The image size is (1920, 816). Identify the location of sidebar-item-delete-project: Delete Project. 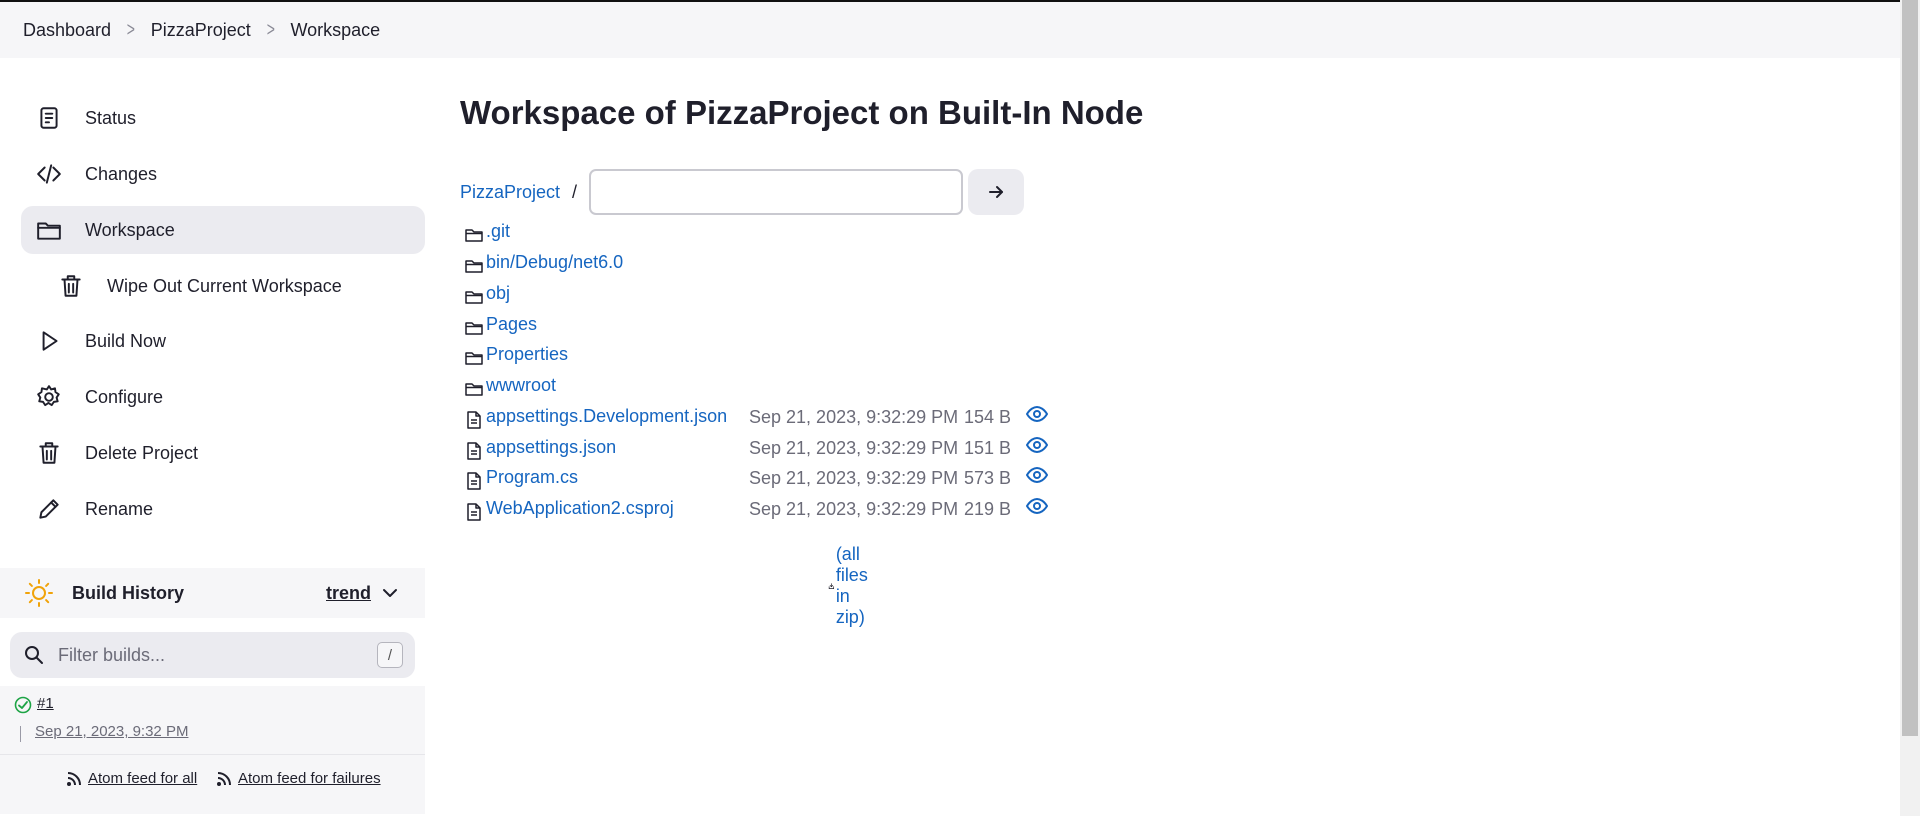
(223, 453).